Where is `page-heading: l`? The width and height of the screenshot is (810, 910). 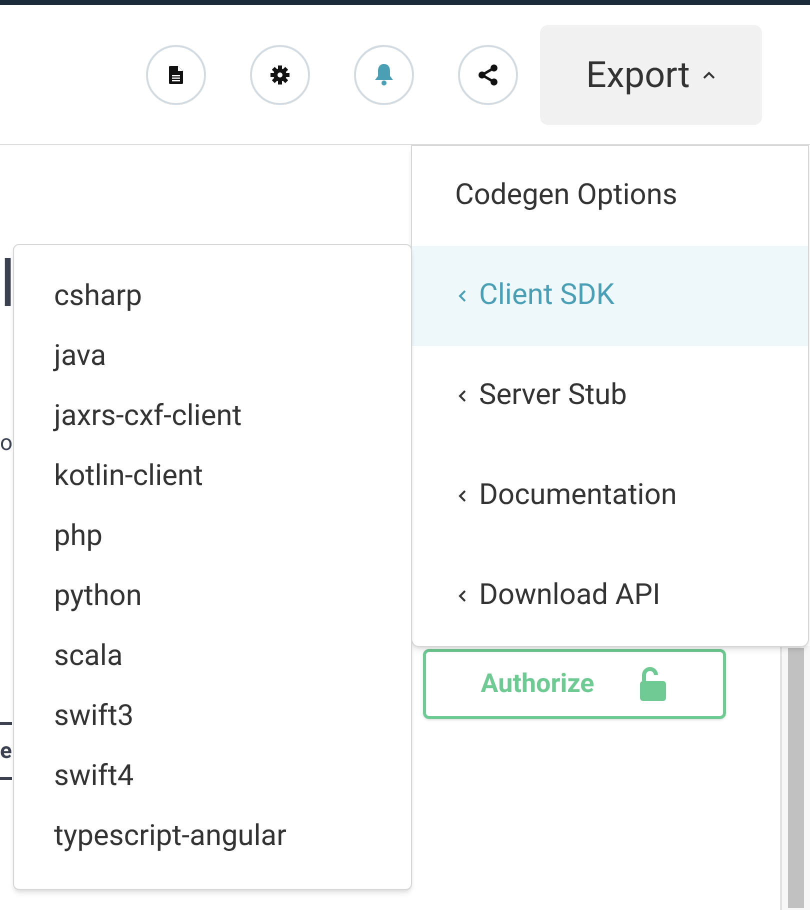
page-heading: l is located at coordinates (6, 285).